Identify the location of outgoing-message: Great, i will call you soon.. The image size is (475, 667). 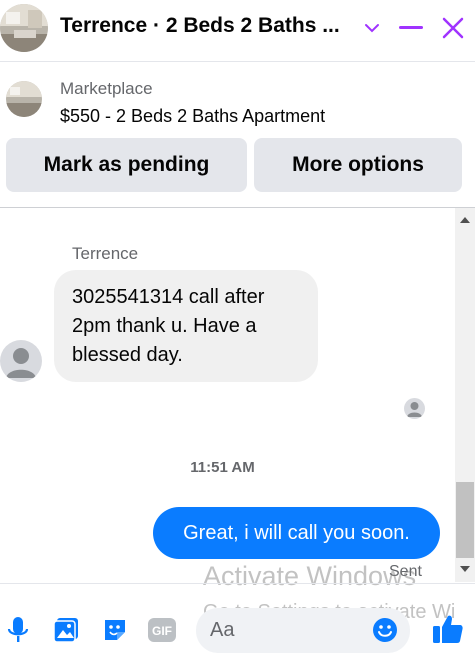
(296, 533).